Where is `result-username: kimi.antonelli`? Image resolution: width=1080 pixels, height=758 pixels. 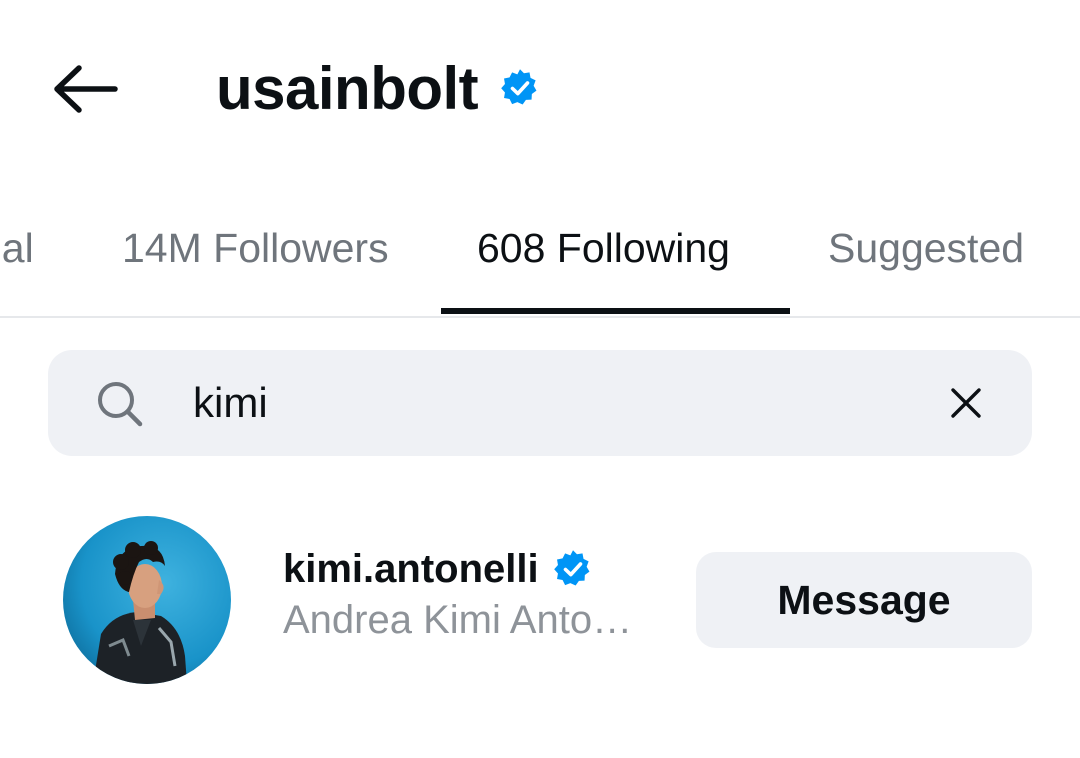 result-username: kimi.antonelli is located at coordinates (411, 569).